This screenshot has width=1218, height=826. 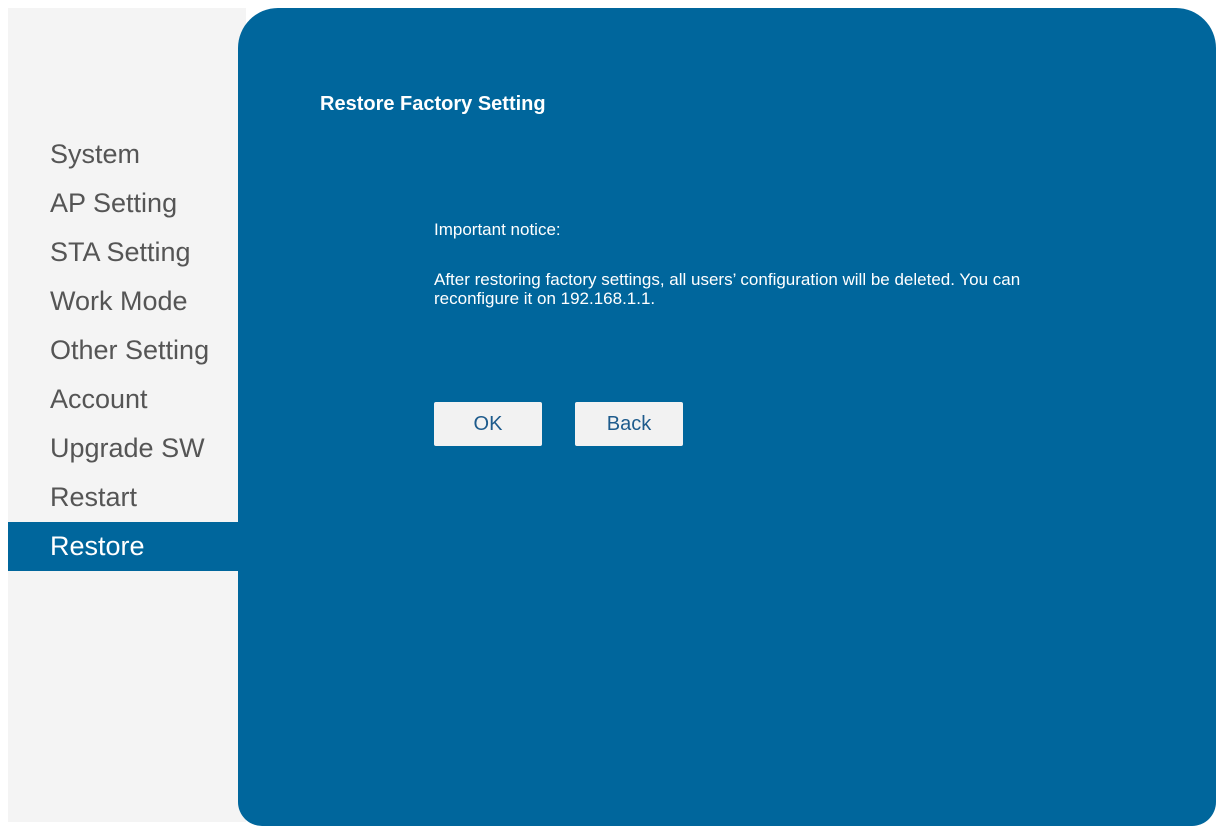 What do you see at coordinates (123, 497) in the screenshot?
I see `sidebar-item-restart: Restart` at bounding box center [123, 497].